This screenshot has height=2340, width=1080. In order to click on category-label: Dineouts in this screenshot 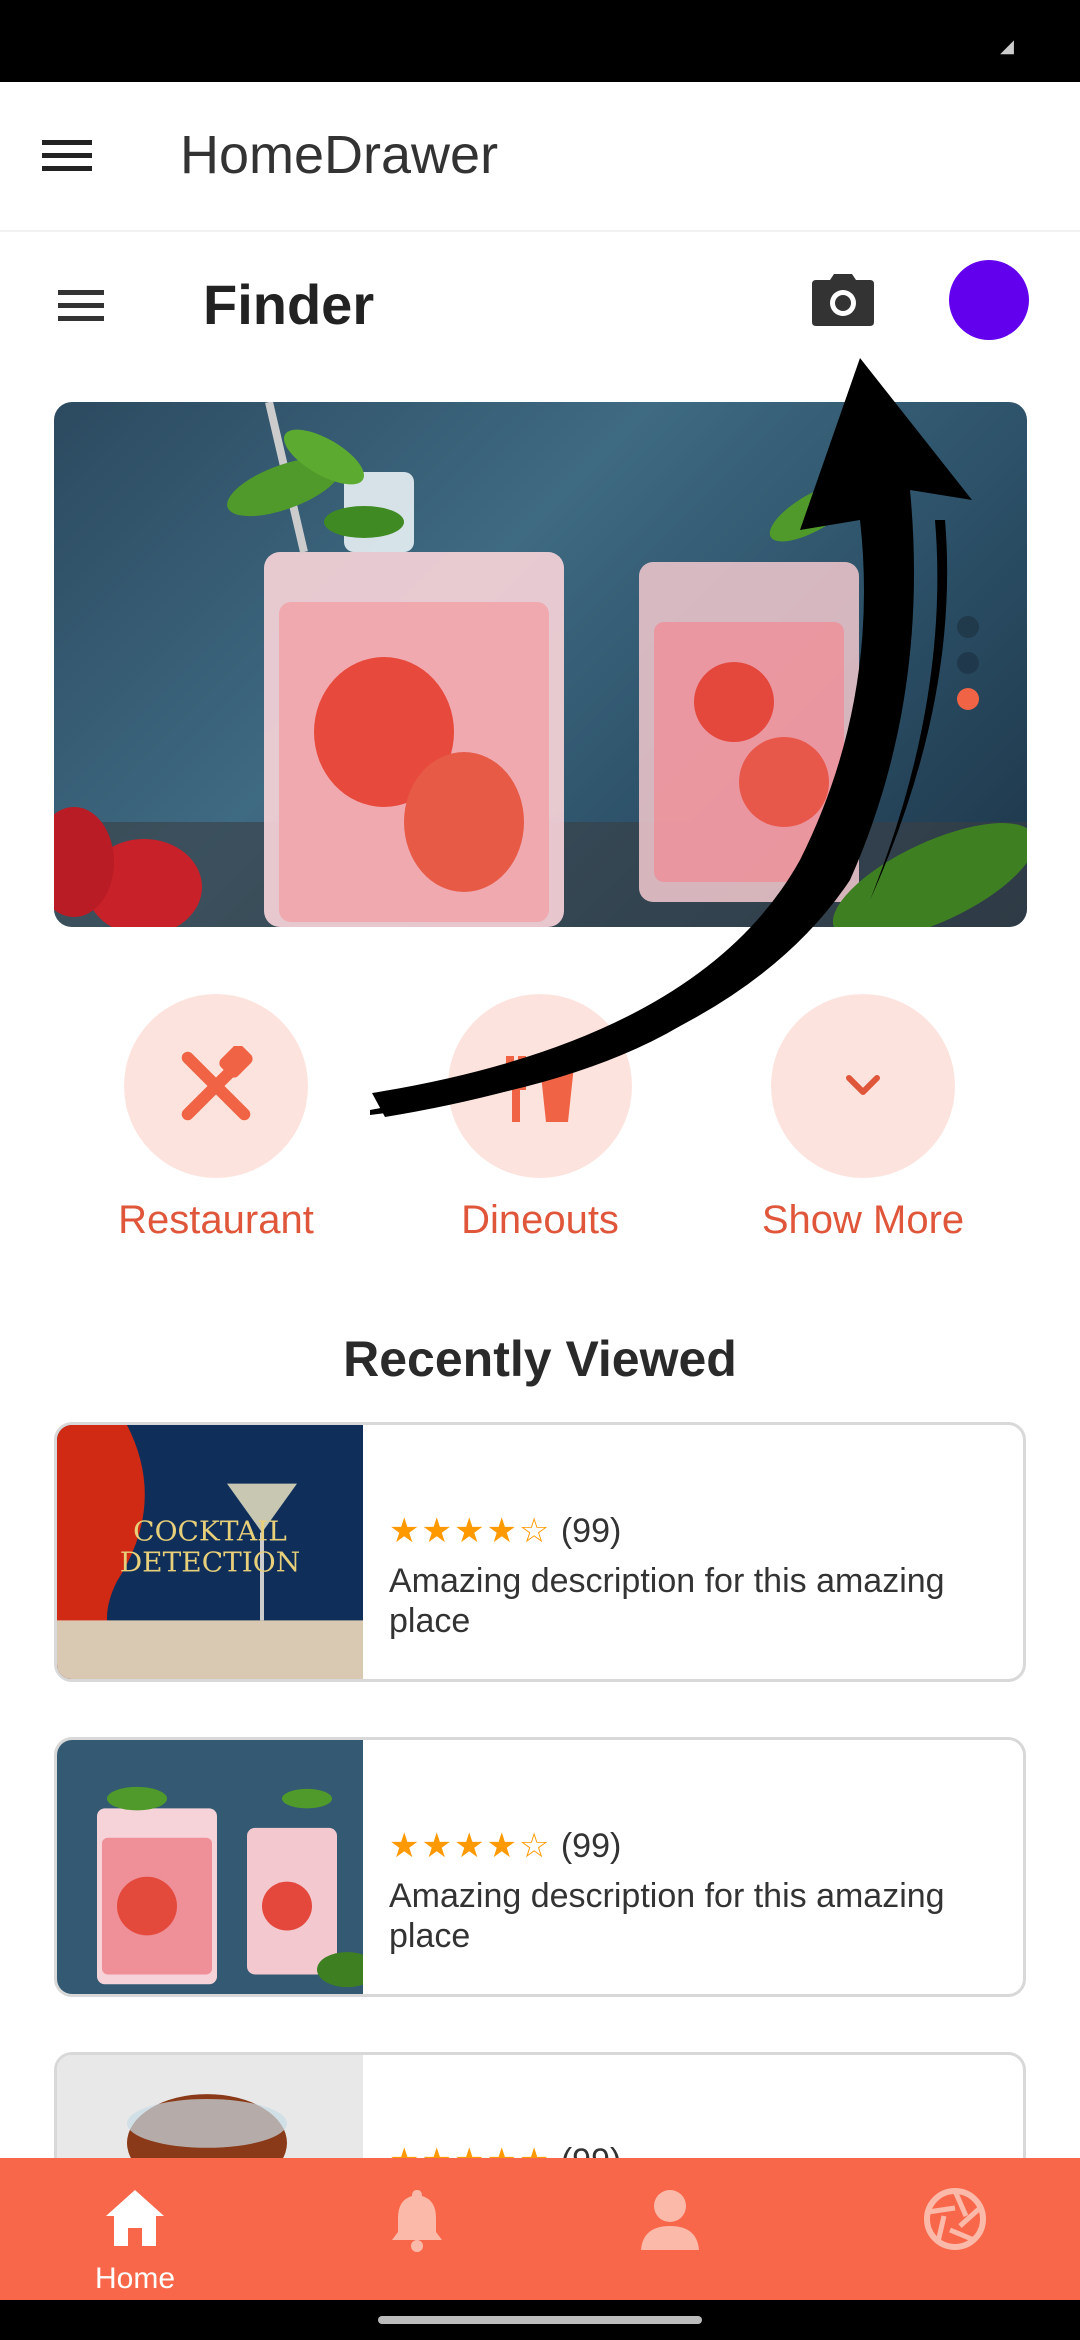, I will do `click(540, 1220)`.